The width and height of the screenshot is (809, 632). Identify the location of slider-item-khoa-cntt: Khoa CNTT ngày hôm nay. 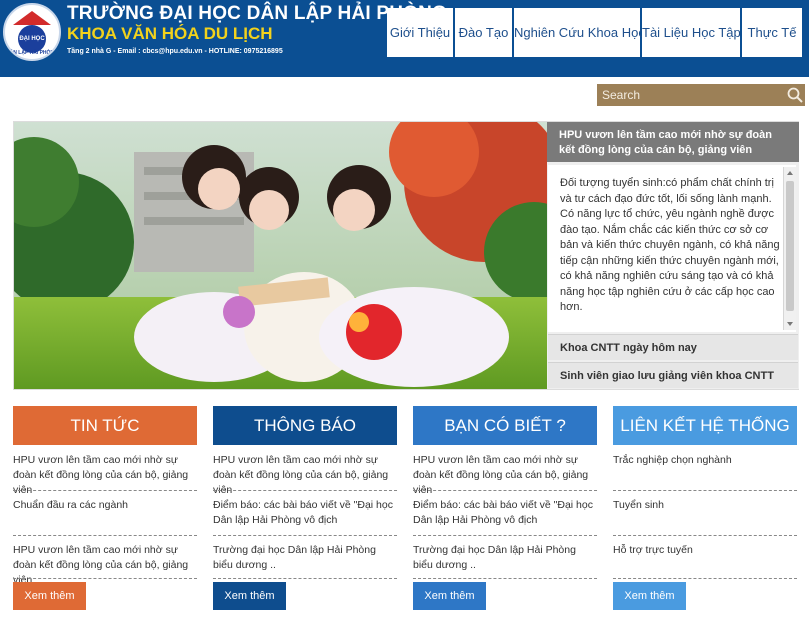
(673, 347).